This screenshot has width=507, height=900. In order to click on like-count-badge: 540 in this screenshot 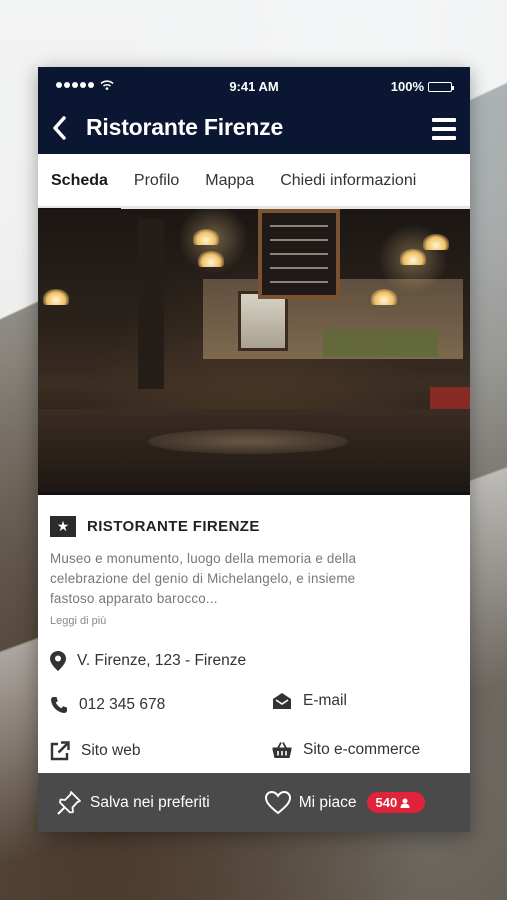, I will do `click(396, 802)`.